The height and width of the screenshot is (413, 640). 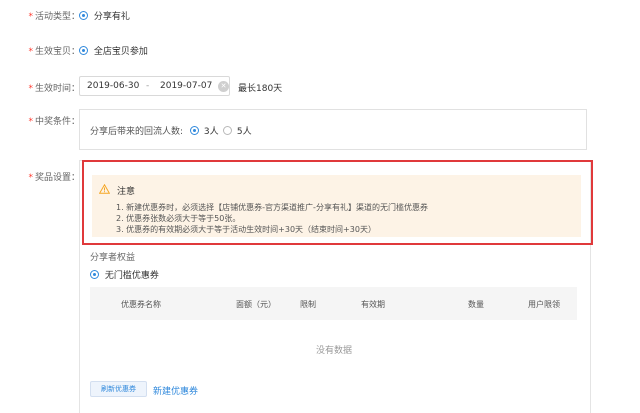 What do you see at coordinates (544, 304) in the screenshot?
I see `col-user-limit: 用户限领` at bounding box center [544, 304].